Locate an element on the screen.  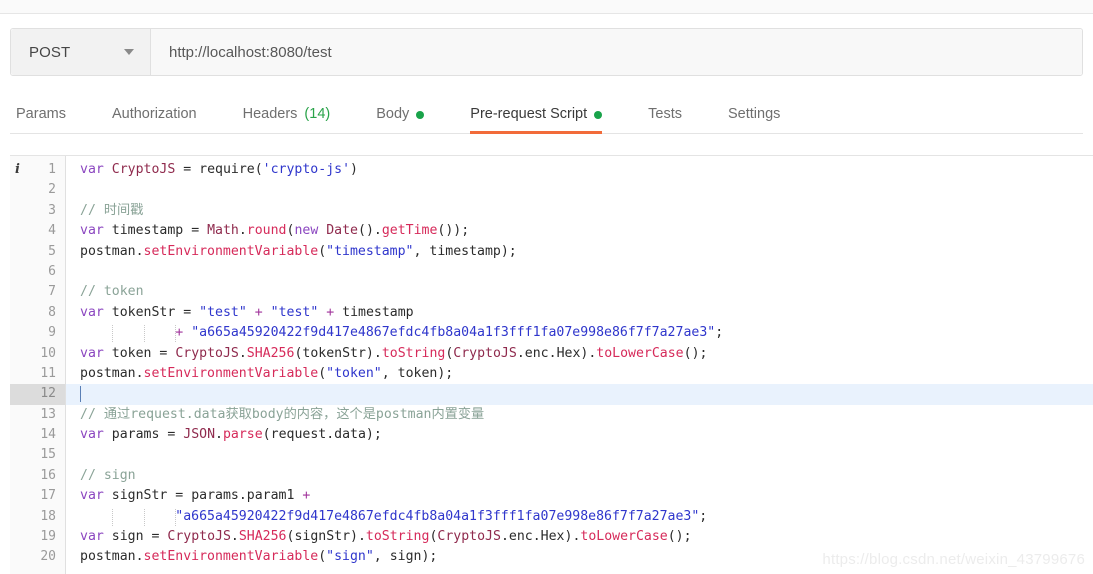
line-number: 5 is located at coordinates (37, 252).